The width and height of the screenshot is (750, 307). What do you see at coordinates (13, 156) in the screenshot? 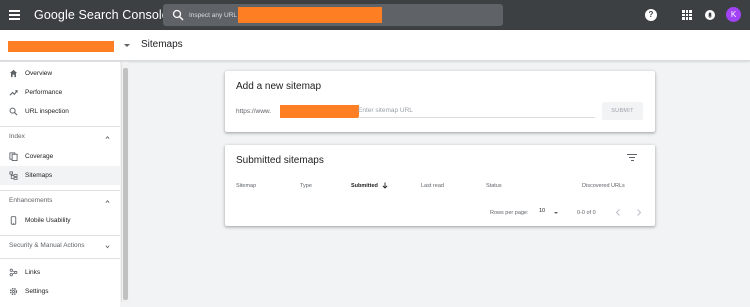
I see `coverage-icon` at bounding box center [13, 156].